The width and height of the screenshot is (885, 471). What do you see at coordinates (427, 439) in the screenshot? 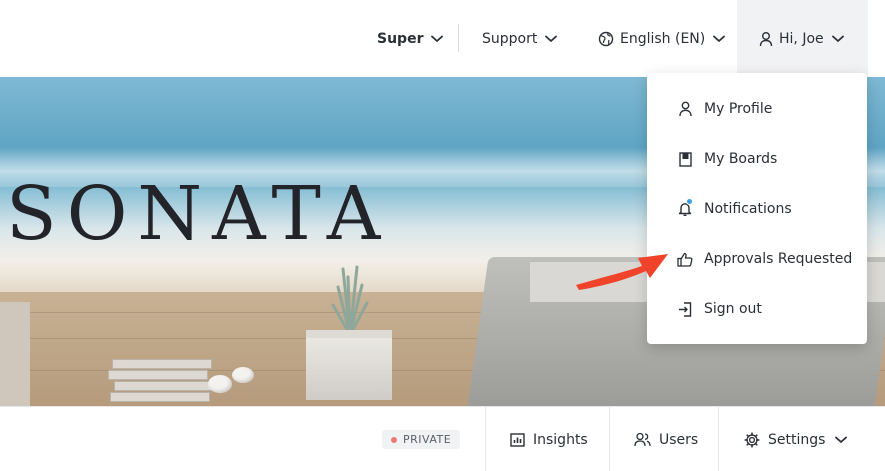
I see `privacy-label: PRIVATE` at bounding box center [427, 439].